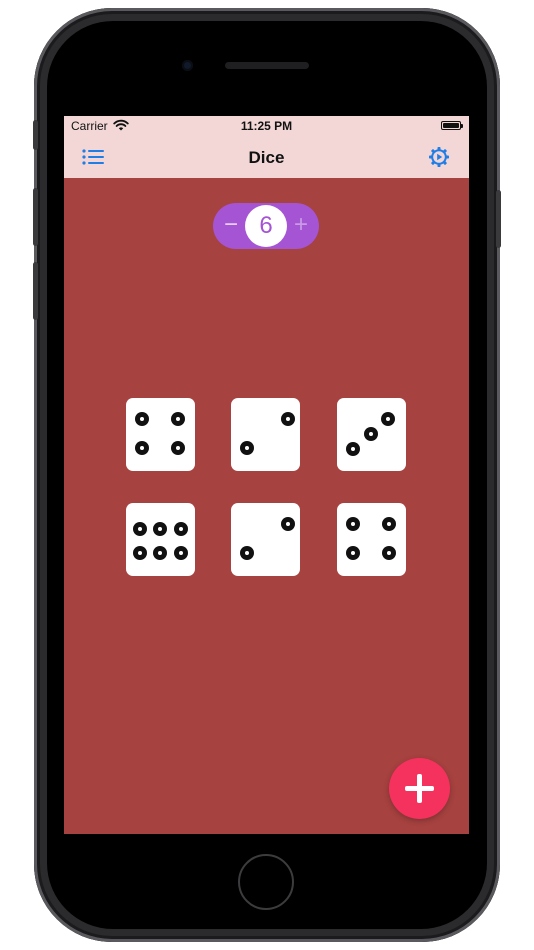 This screenshot has width=534, height=950. What do you see at coordinates (419, 788) in the screenshot?
I see `add-button` at bounding box center [419, 788].